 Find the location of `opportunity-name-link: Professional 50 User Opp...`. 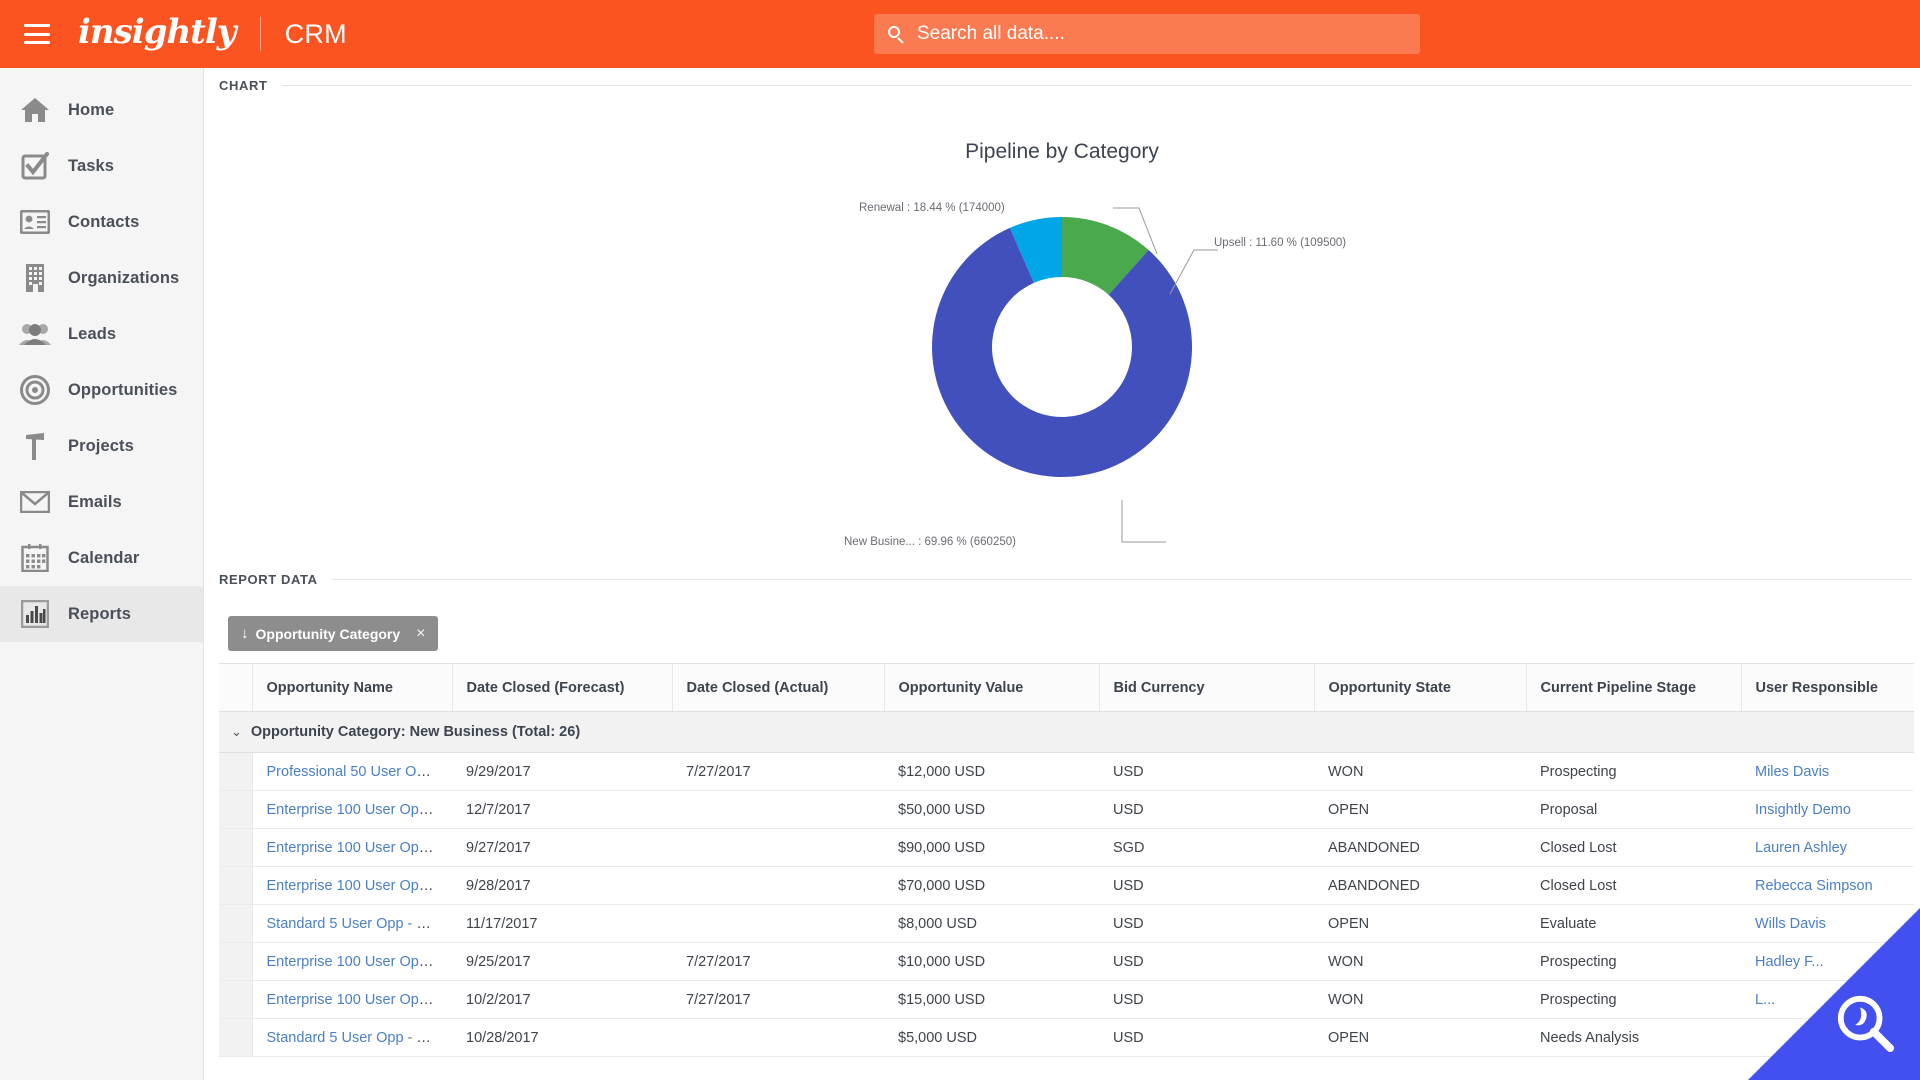

opportunity-name-link: Professional 50 User Opp... is located at coordinates (356, 772).